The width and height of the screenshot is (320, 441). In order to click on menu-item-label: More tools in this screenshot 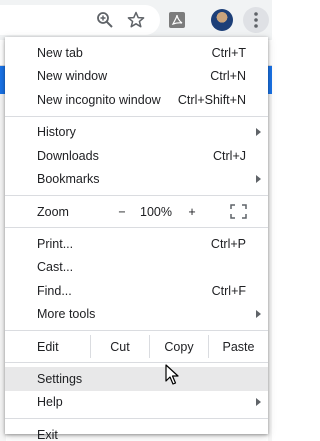, I will do `click(66, 314)`.